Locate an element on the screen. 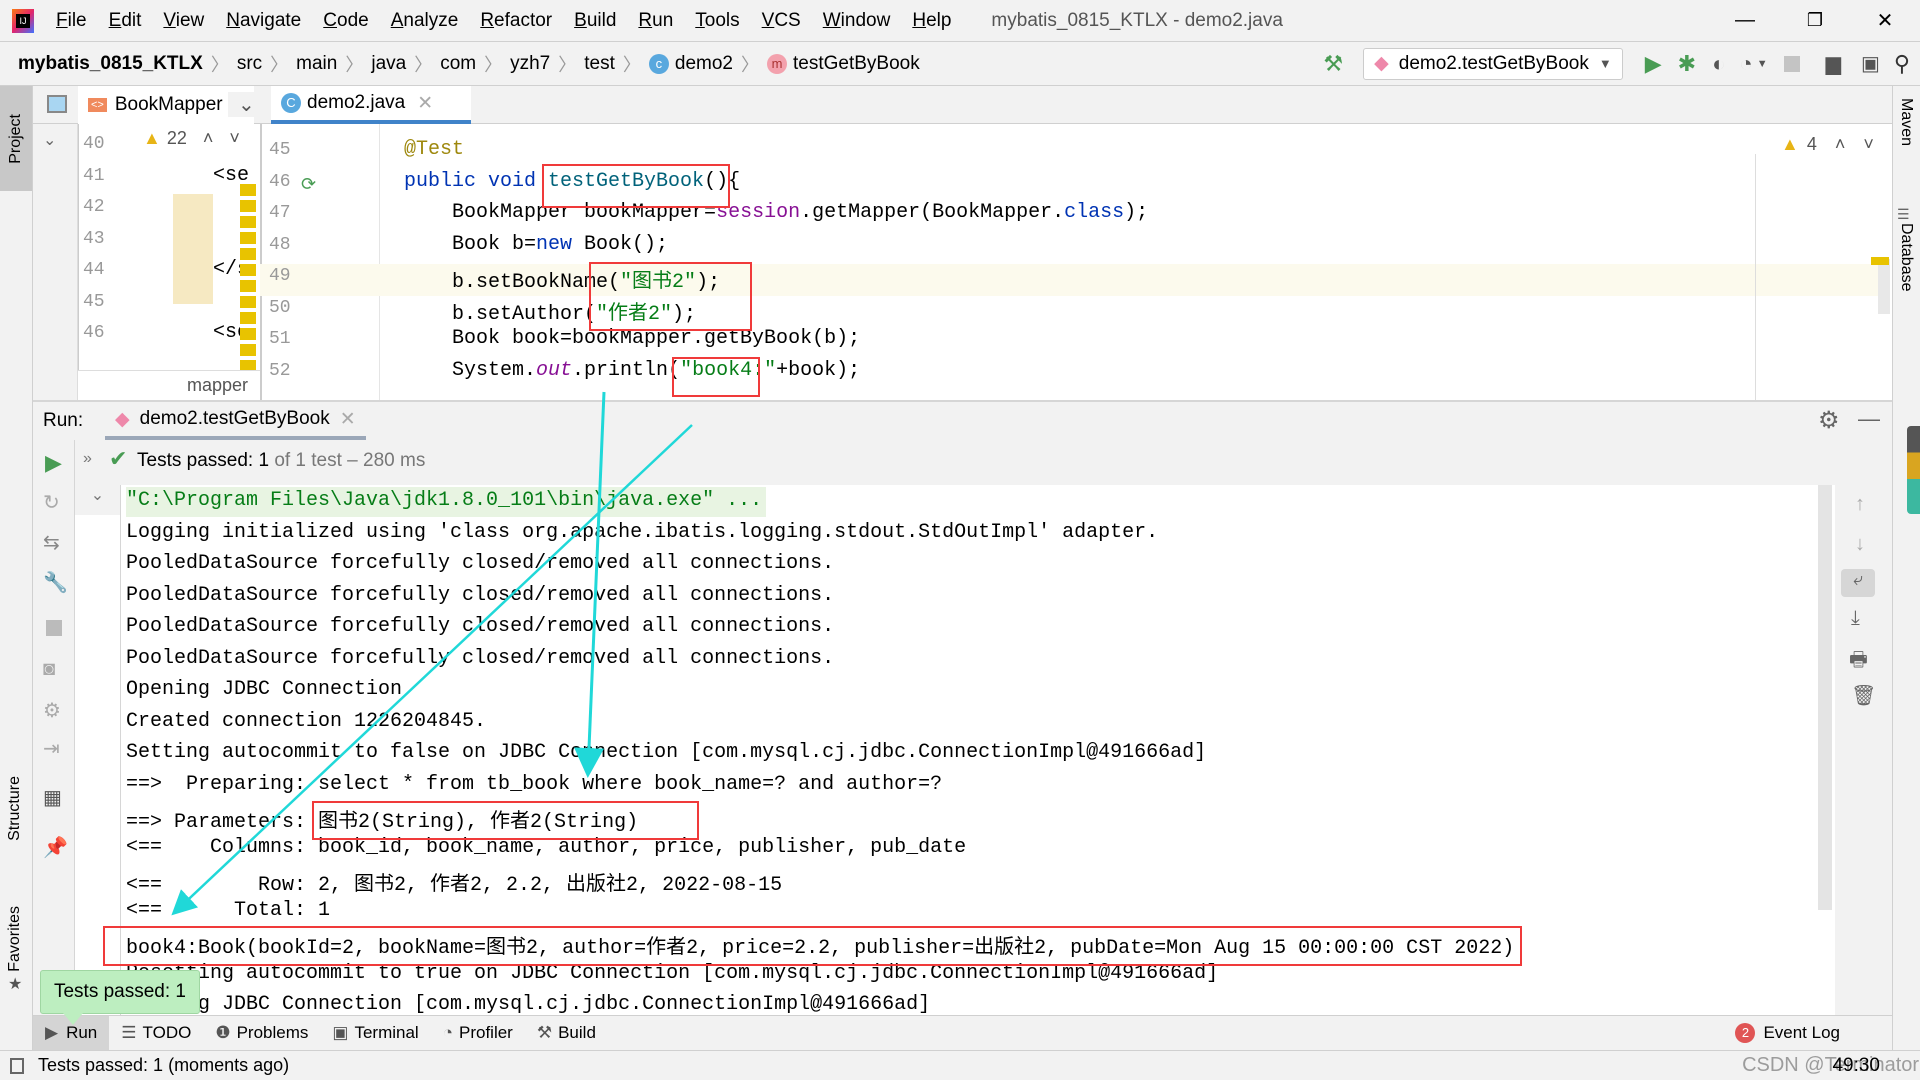 The width and height of the screenshot is (1920, 1080). arrow-to-result is located at coordinates (432, 670).